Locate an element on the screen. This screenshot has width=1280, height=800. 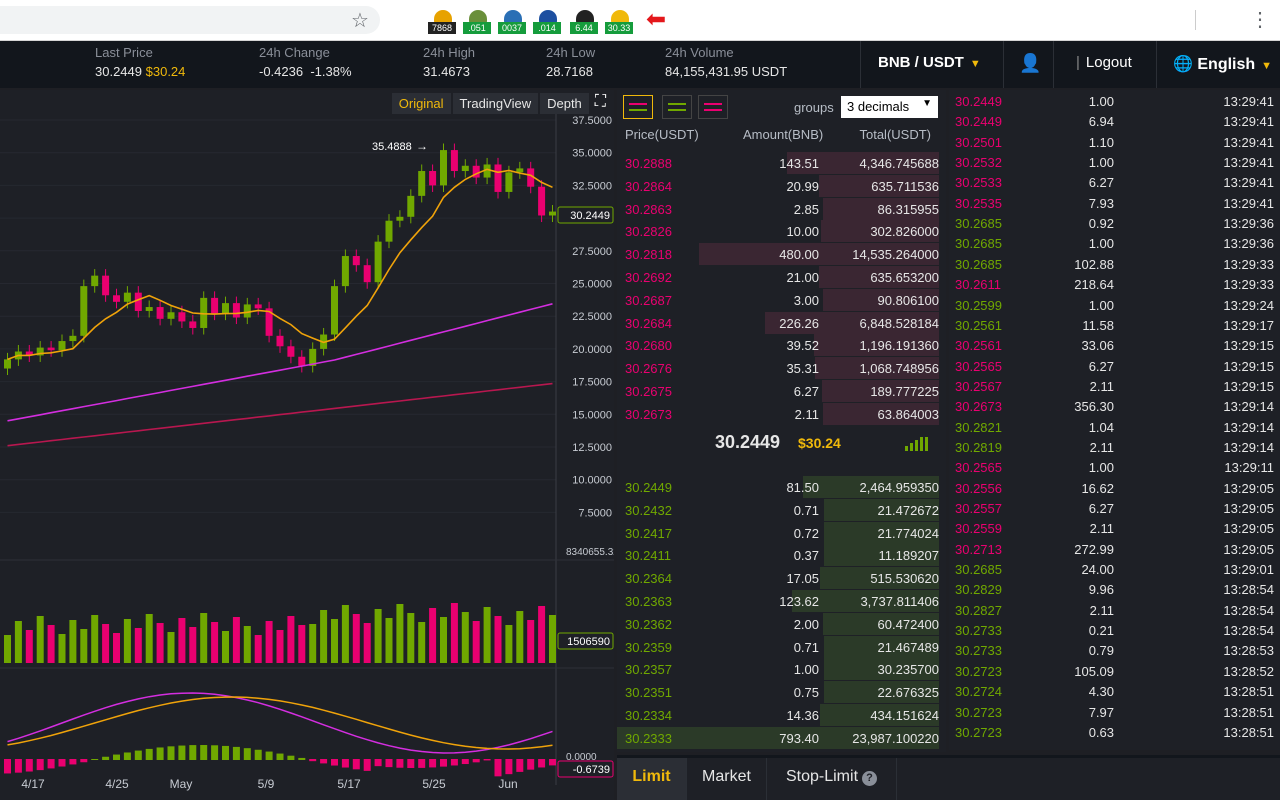
orderbook-price: 30.2411 is located at coordinates (648, 556).